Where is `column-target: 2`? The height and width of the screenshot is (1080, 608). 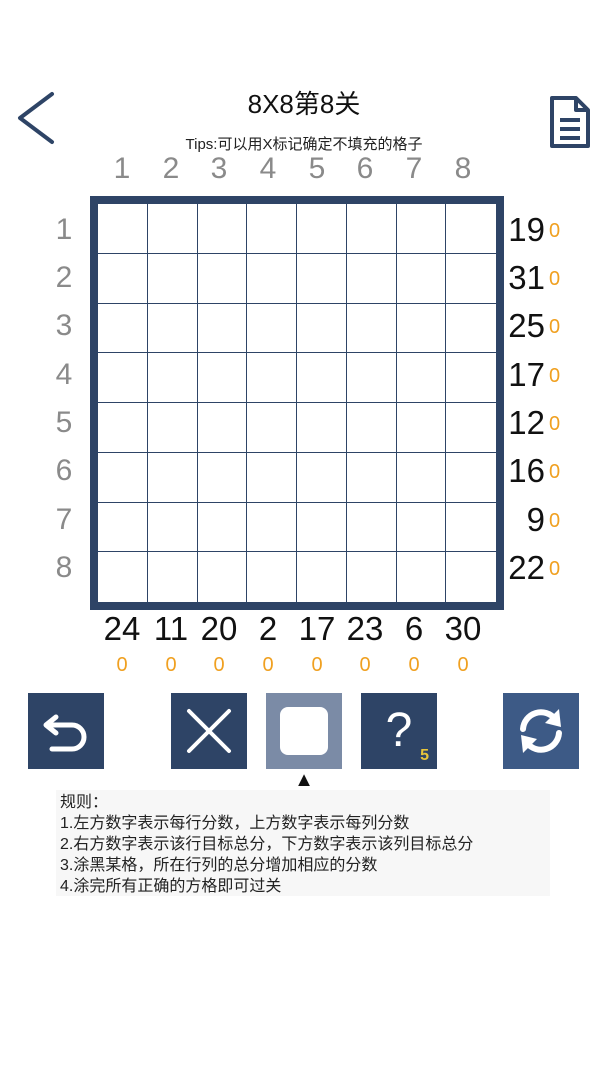
column-target: 2 is located at coordinates (268, 628).